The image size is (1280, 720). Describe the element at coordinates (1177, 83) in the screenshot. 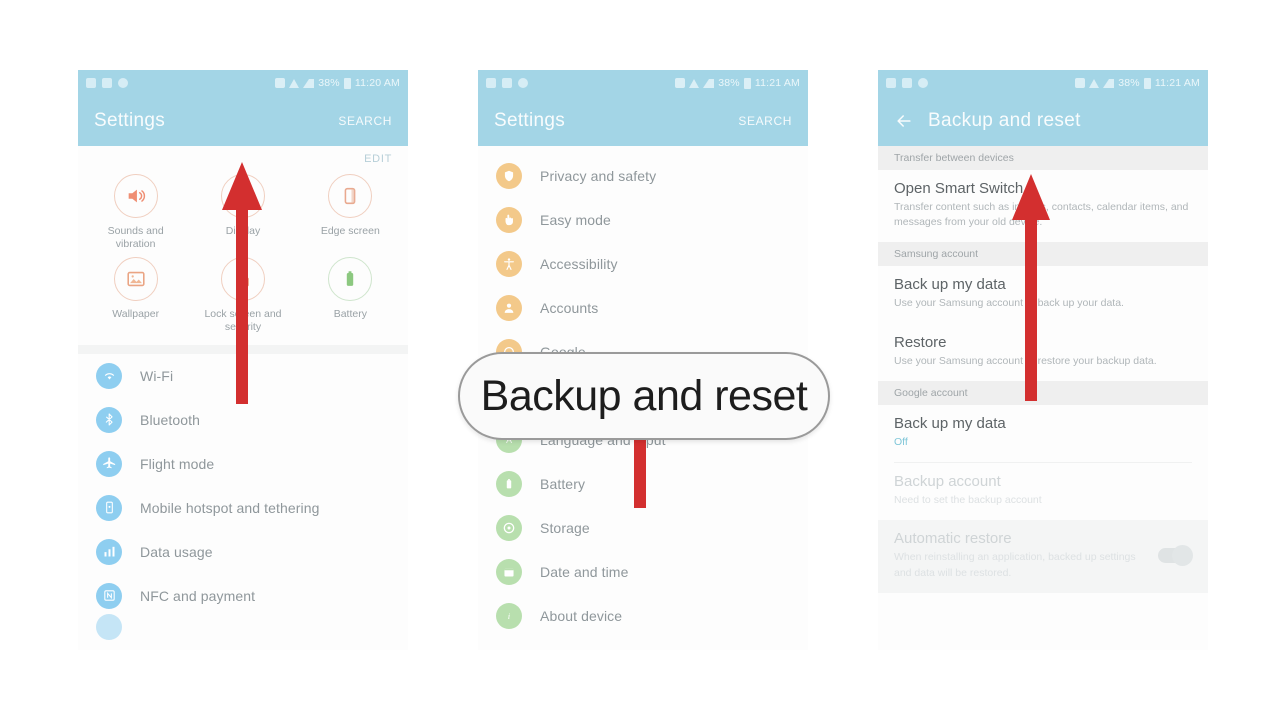

I see `clock: 11:21 AM` at that location.